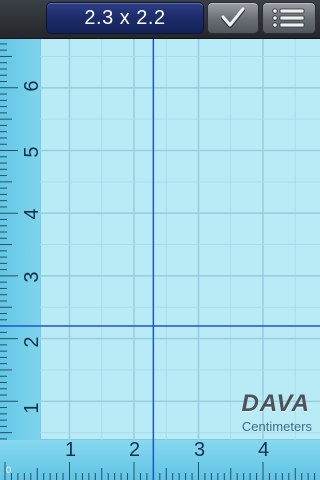  I want to click on ruler-number-bottom-3: 3, so click(200, 450).